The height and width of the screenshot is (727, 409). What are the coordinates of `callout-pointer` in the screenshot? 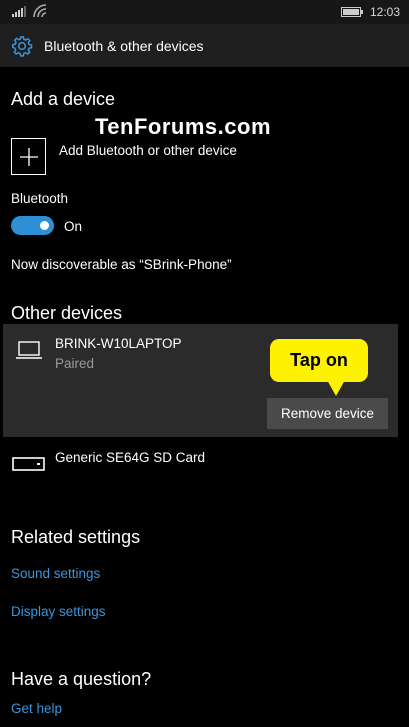 It's located at (336, 388).